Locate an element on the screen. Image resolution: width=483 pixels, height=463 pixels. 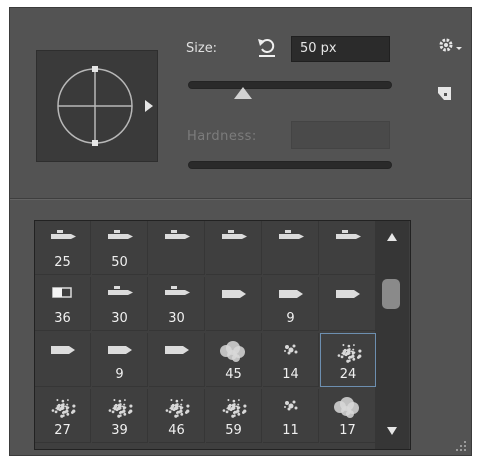
hardness-slider-track is located at coordinates (290, 165).